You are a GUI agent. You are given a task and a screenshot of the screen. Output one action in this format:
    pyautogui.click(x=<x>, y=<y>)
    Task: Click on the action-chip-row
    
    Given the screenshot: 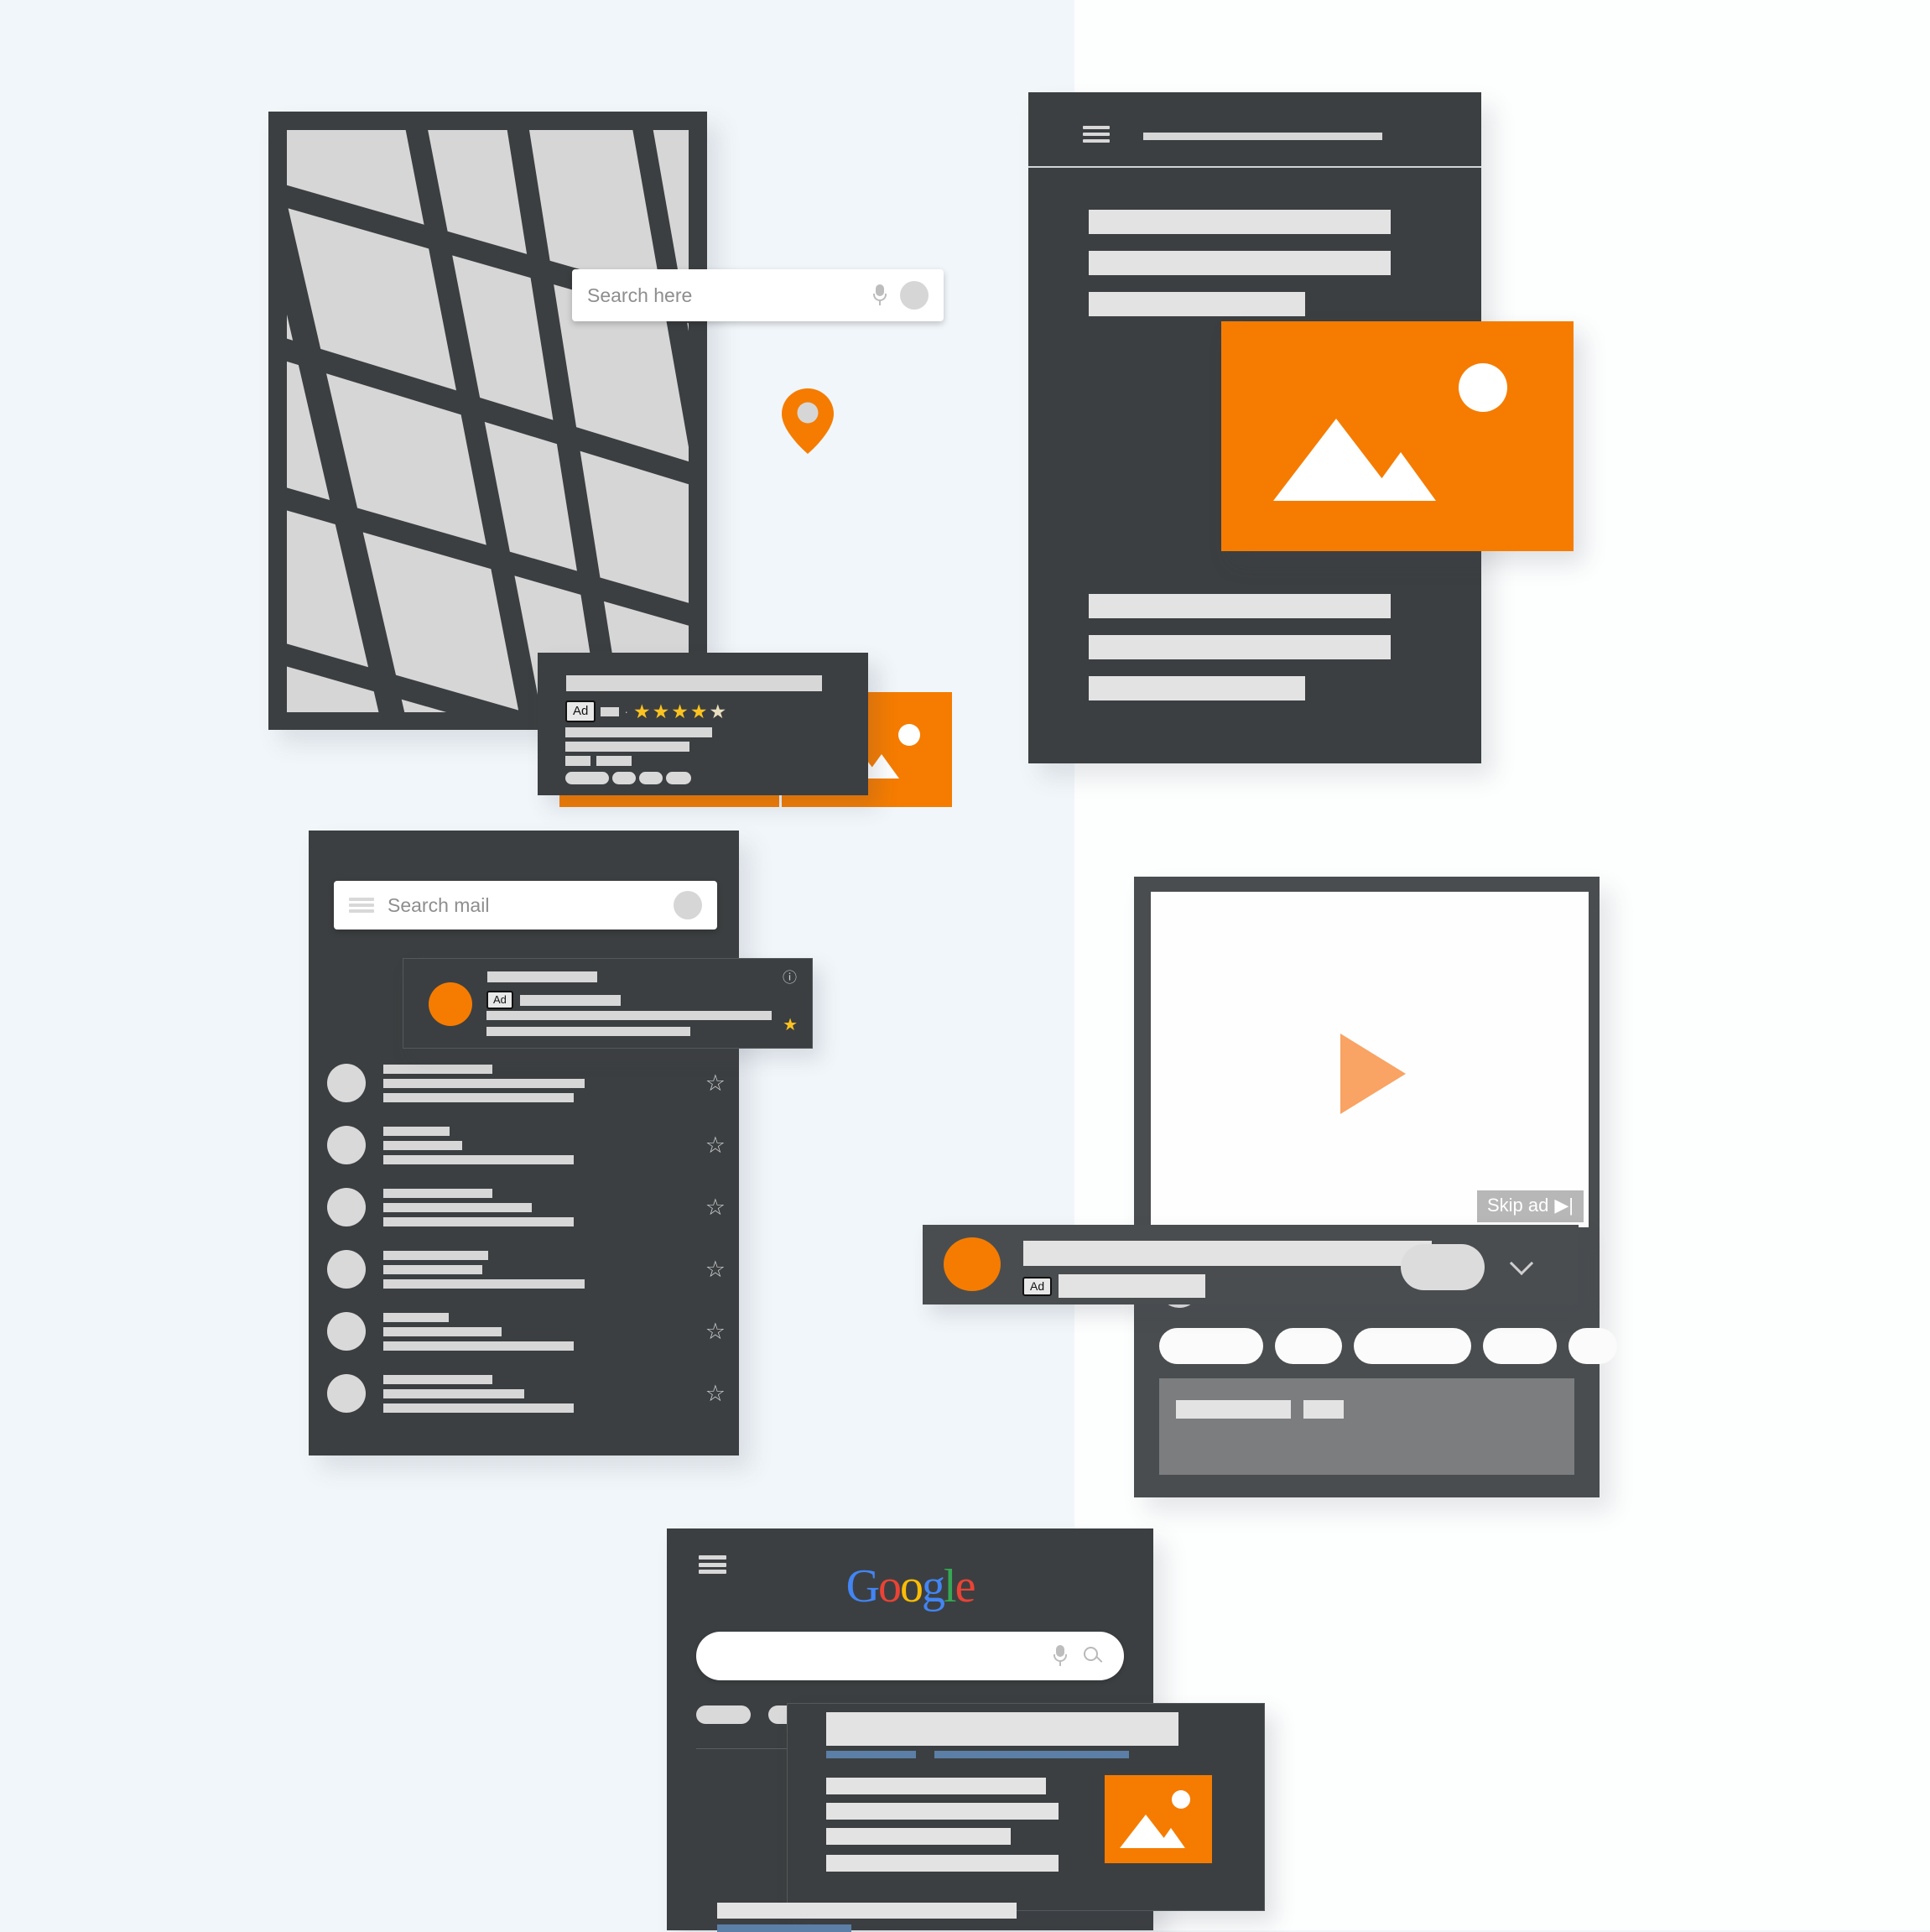 What is the action you would take?
    pyautogui.click(x=1388, y=1346)
    